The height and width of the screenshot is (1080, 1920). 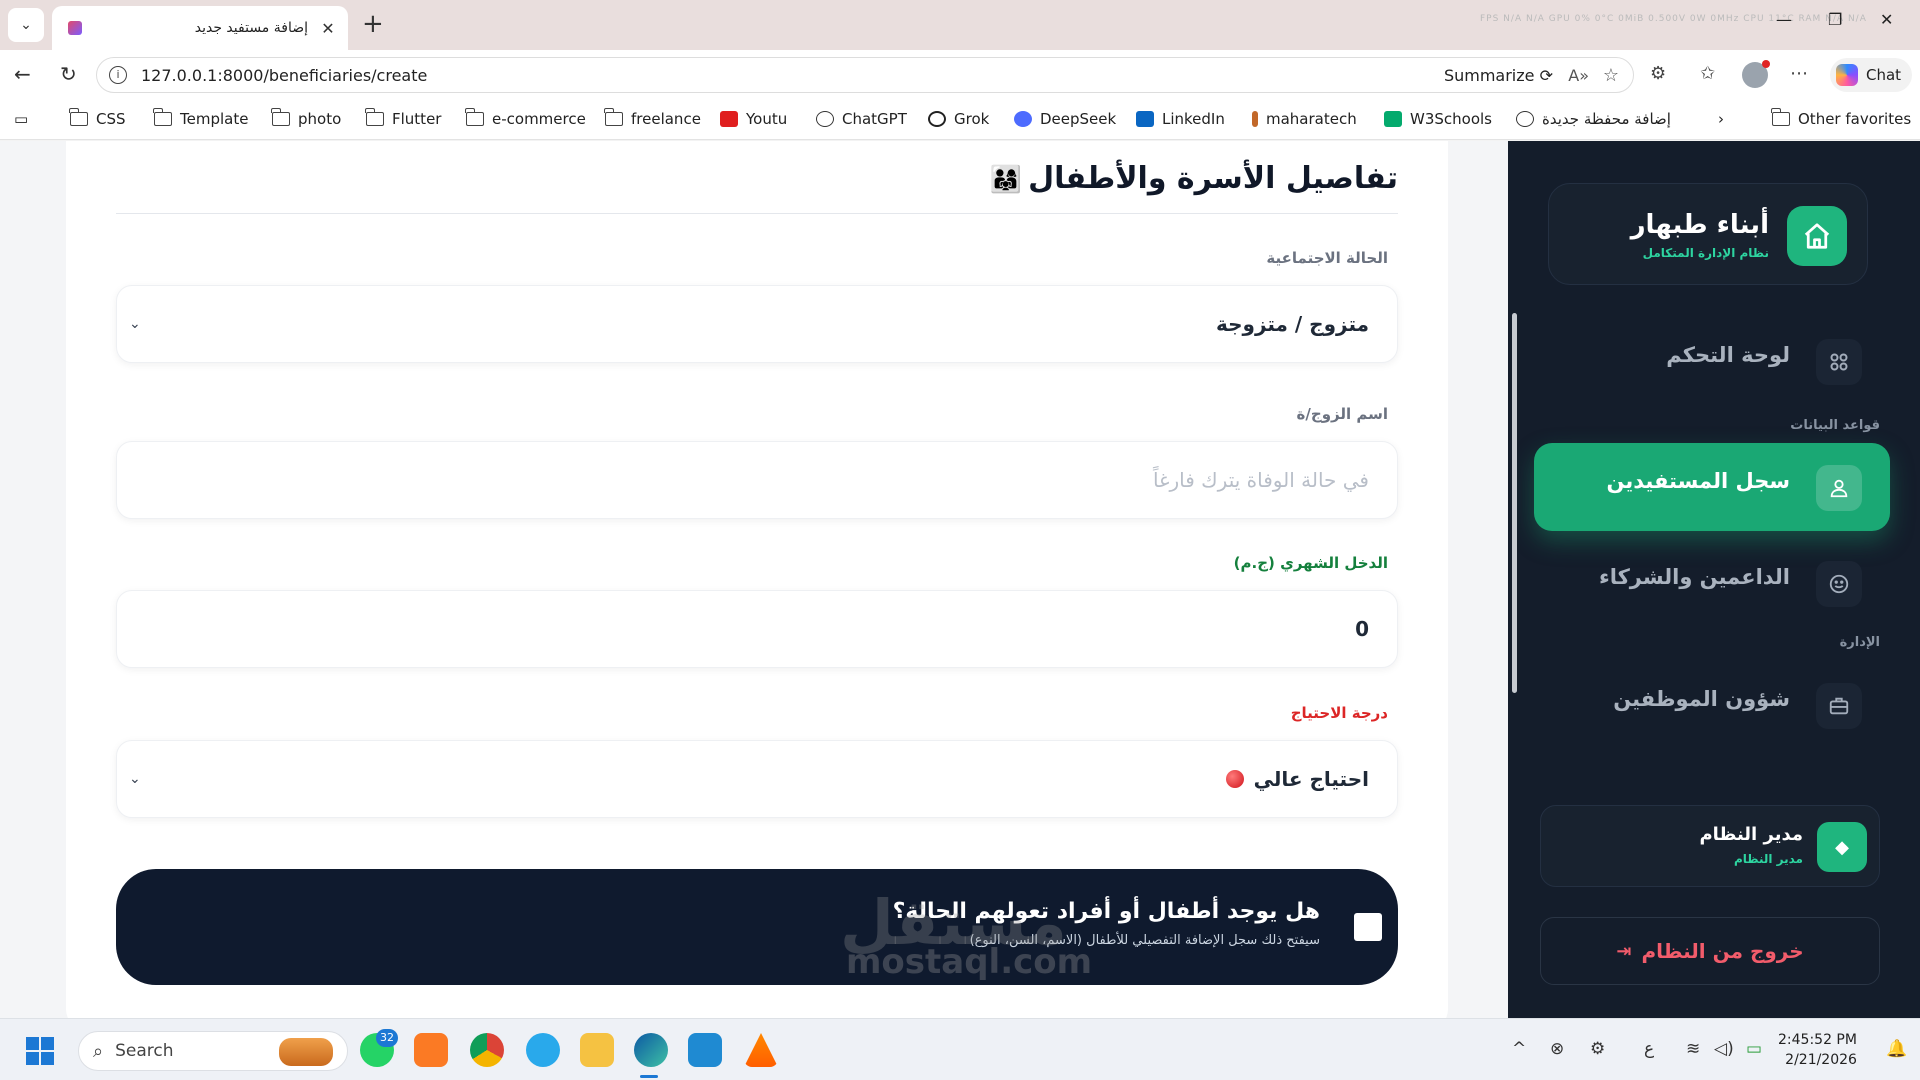 I want to click on windows-start-icon, so click(x=40, y=1051).